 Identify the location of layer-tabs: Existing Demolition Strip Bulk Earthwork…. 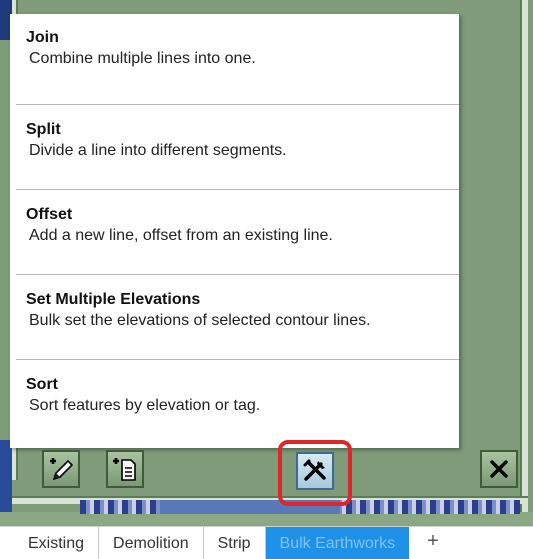
(266, 542).